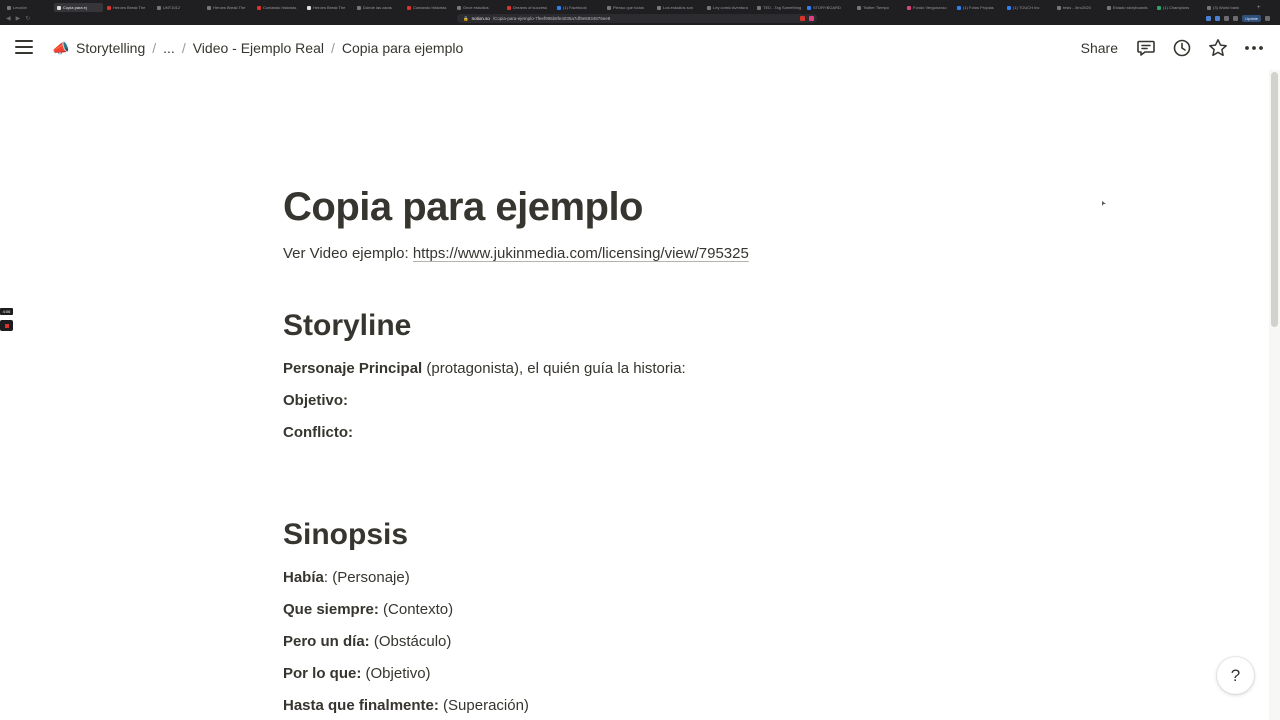 This screenshot has height=720, width=1280. I want to click on storyline-item-label: Conflicto:, so click(318, 432).